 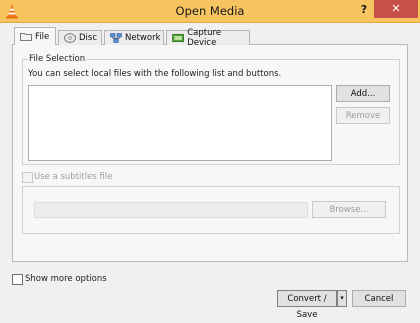 What do you see at coordinates (70, 38) in the screenshot?
I see `disc-icon` at bounding box center [70, 38].